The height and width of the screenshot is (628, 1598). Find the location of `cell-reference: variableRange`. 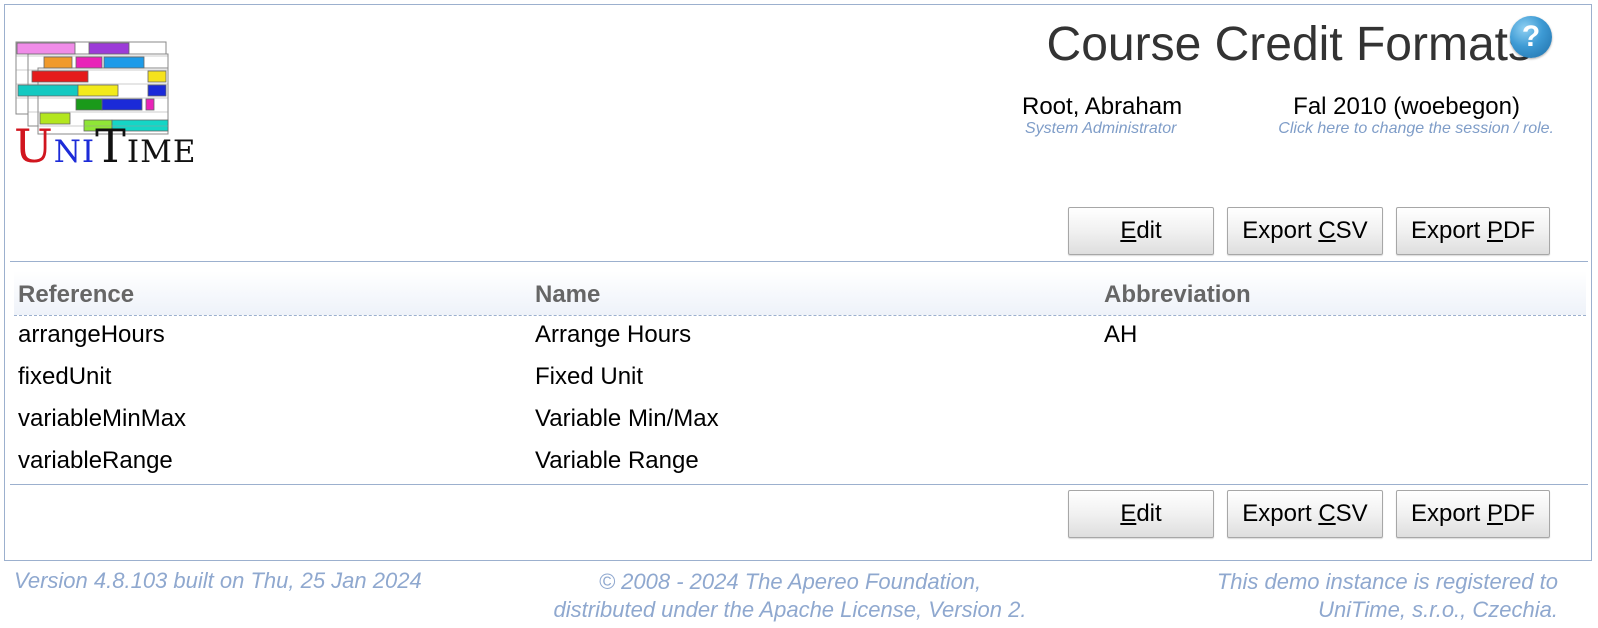

cell-reference: variableRange is located at coordinates (95, 460).